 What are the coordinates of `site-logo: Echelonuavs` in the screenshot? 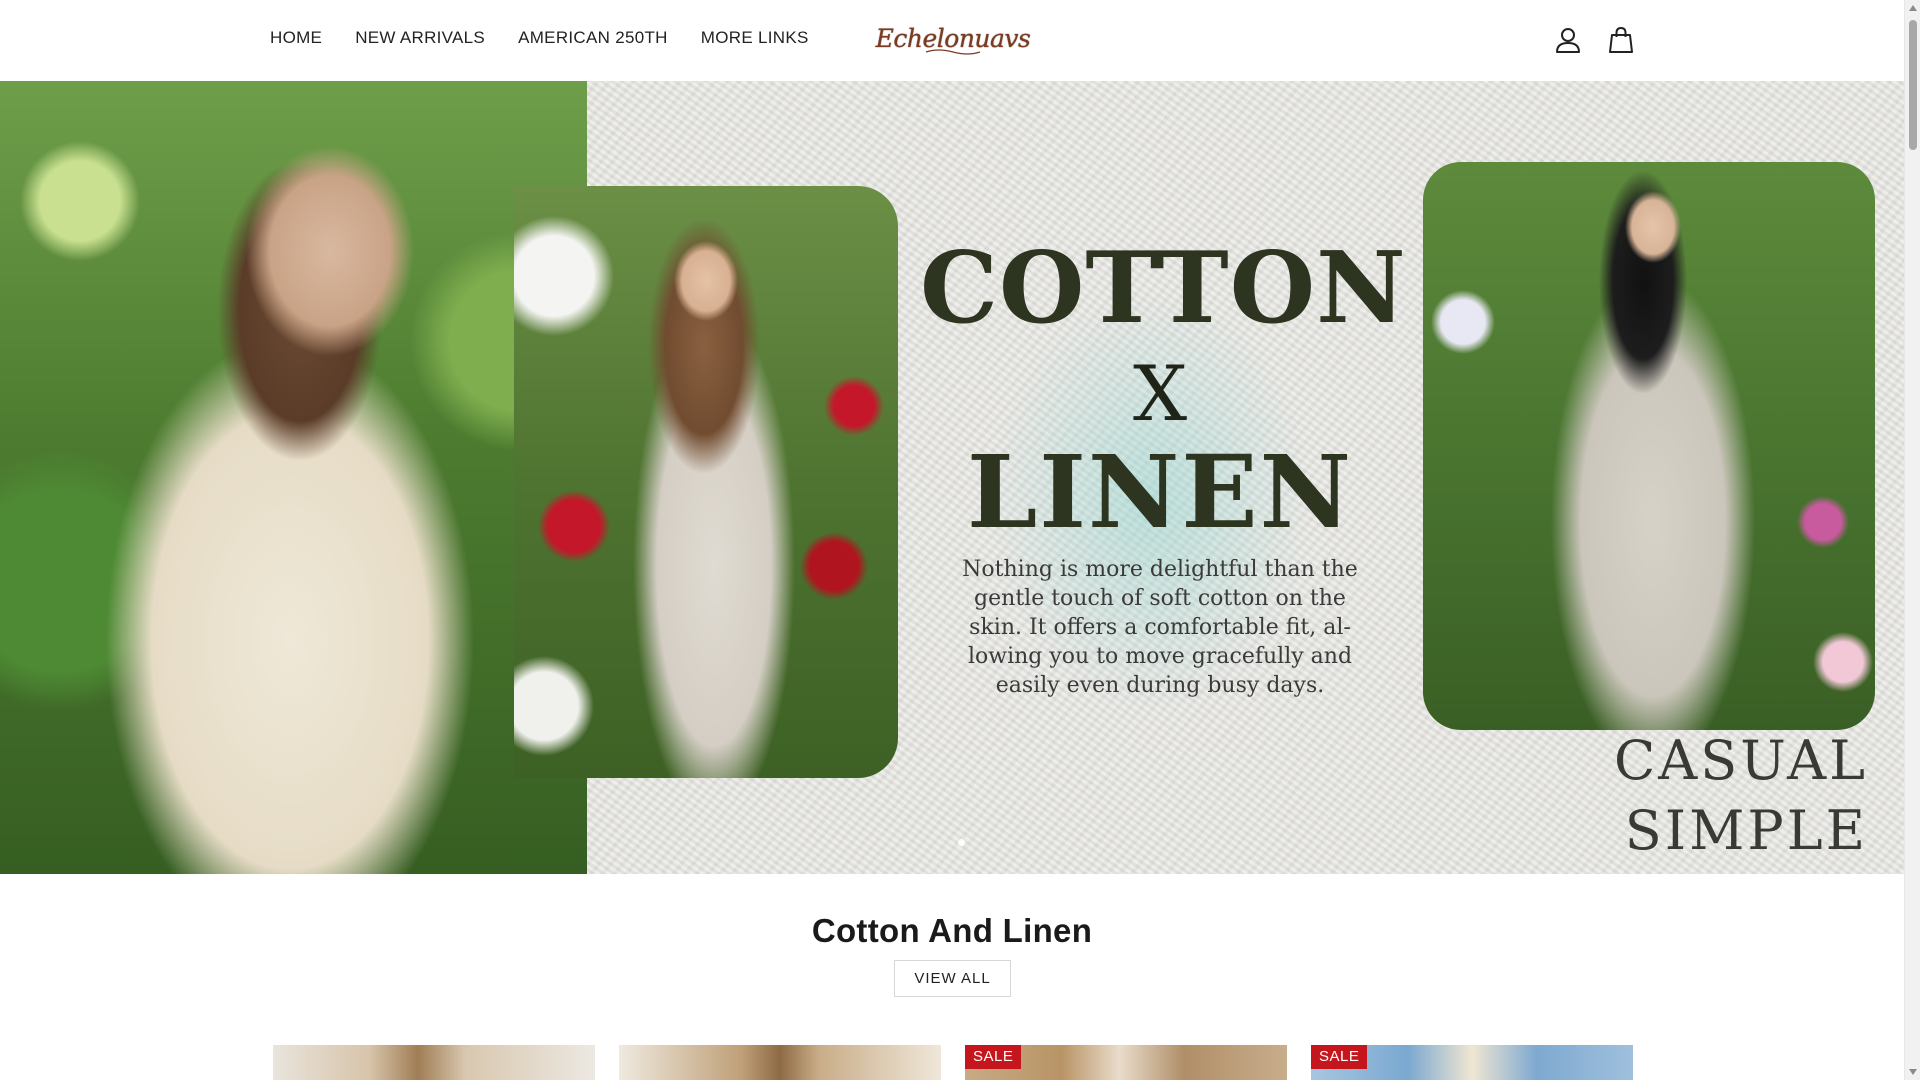 It's located at (953, 38).